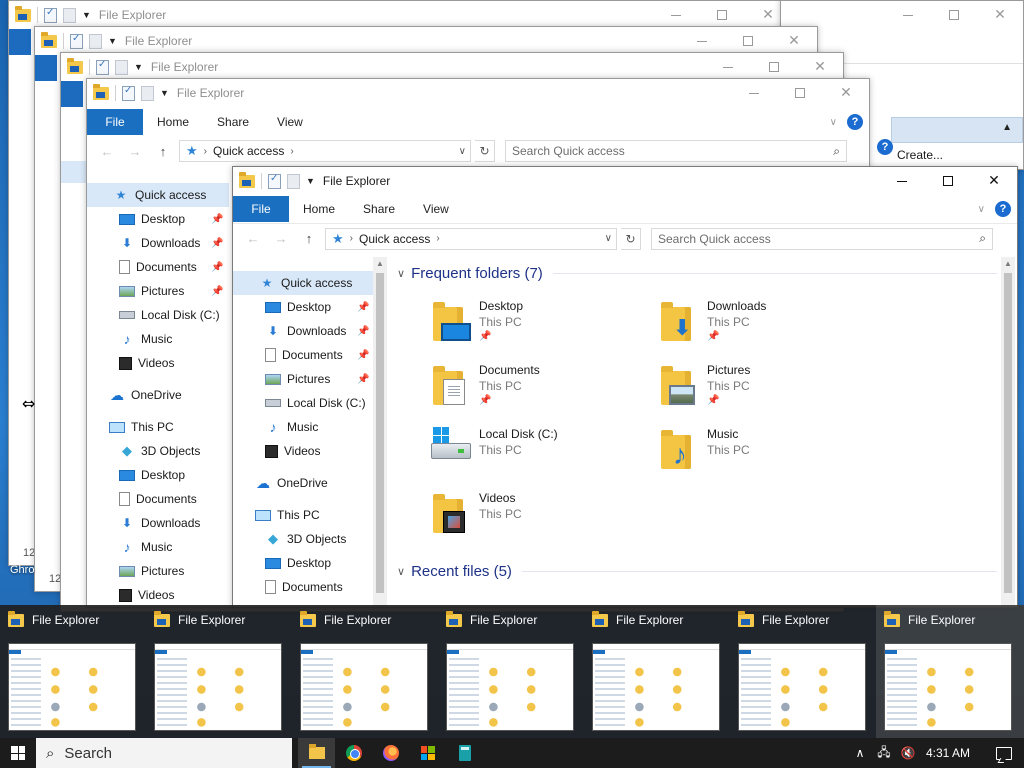 This screenshot has width=1024, height=768. Describe the element at coordinates (164, 753) in the screenshot. I see `taskbar-search-box: ⌕ Search` at that location.